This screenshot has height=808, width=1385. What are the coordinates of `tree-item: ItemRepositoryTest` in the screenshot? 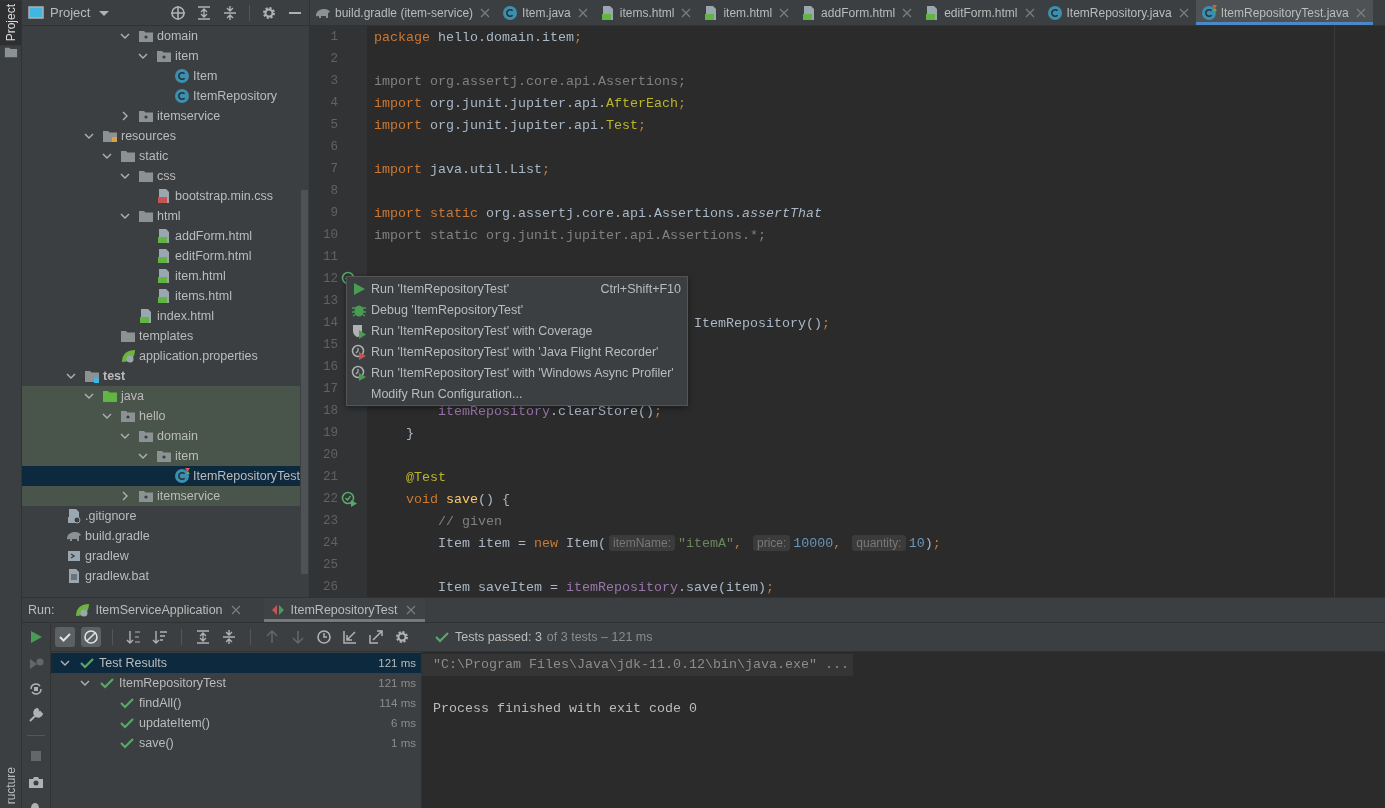 It's located at (161, 476).